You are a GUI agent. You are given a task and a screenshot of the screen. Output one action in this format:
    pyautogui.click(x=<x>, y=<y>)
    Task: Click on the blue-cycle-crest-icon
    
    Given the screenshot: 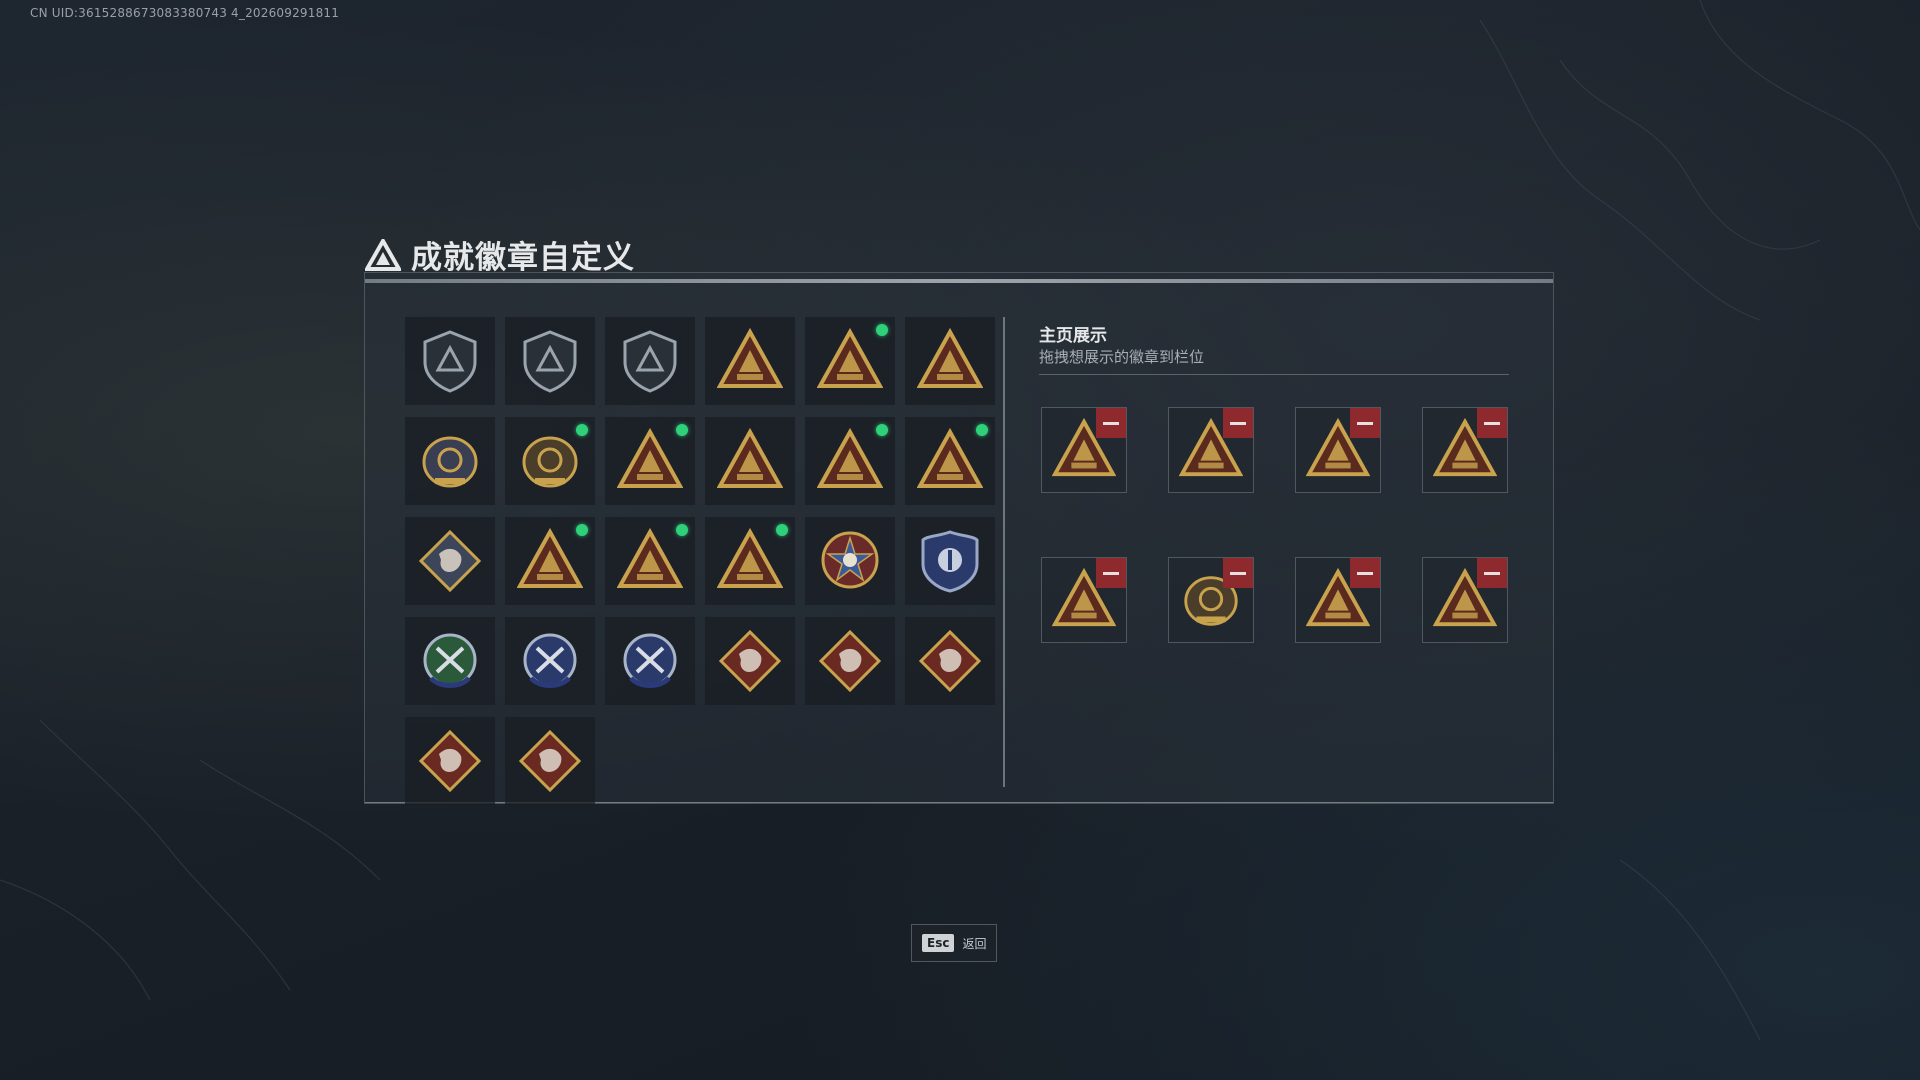 What is the action you would take?
    pyautogui.click(x=650, y=660)
    